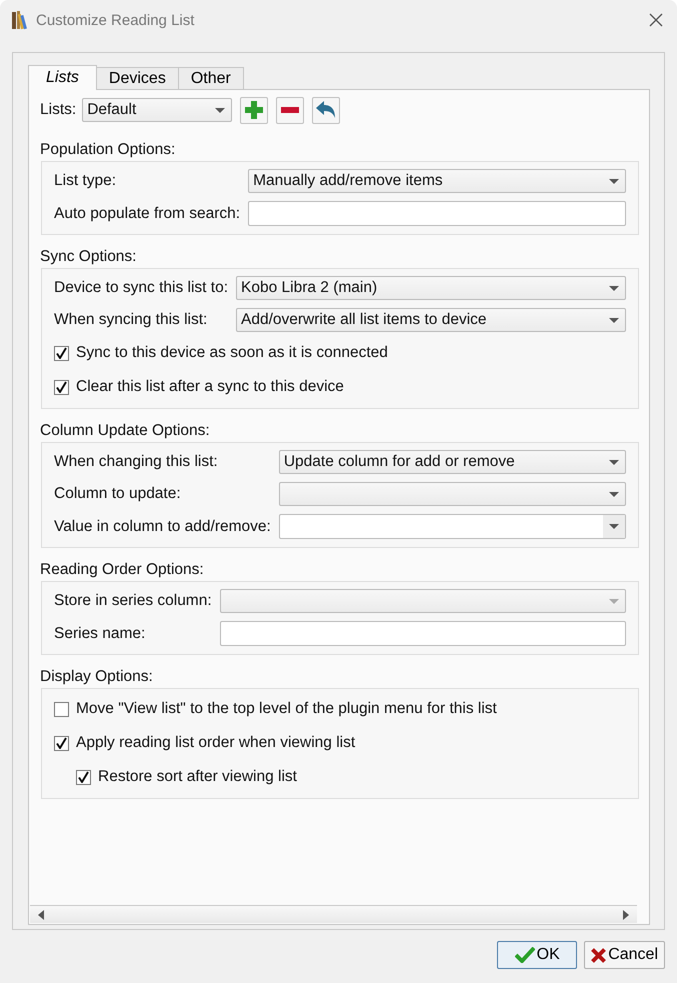 The width and height of the screenshot is (677, 983). I want to click on field-label: Column to update:, so click(118, 494).